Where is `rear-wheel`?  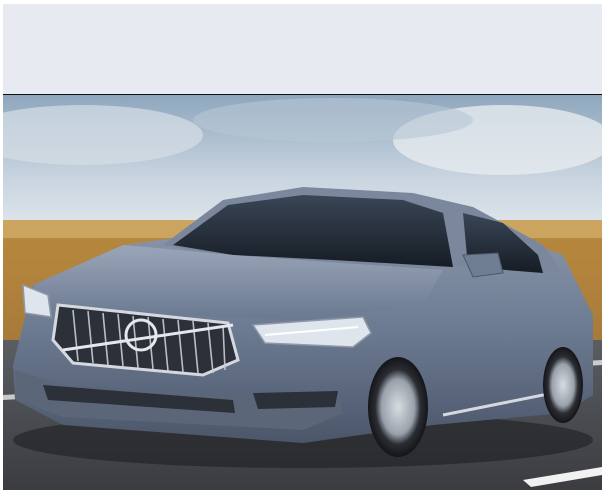
rear-wheel is located at coordinates (563, 385).